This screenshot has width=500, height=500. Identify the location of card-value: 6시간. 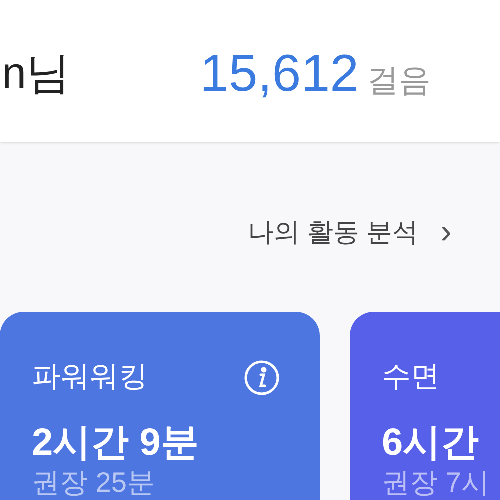
(431, 443).